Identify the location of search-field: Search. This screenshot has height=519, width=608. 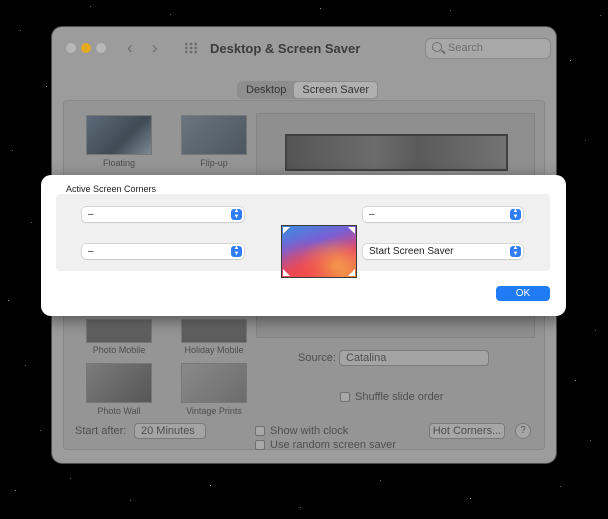
(488, 48).